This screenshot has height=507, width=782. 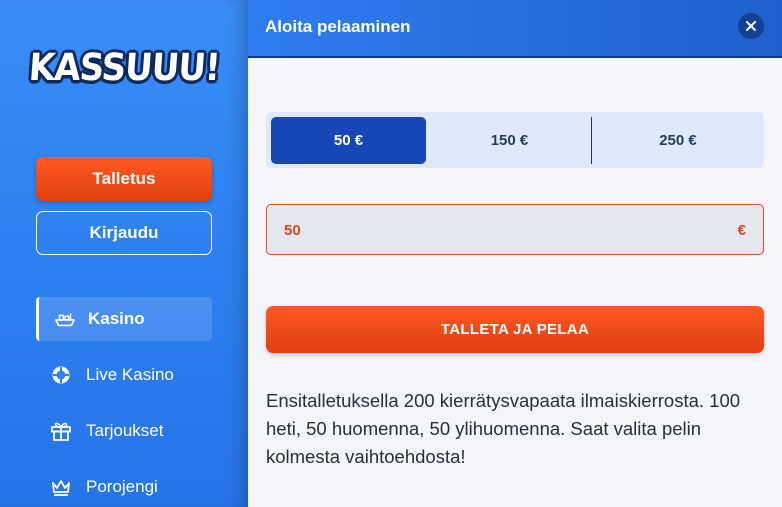 I want to click on close-icon, so click(x=751, y=26).